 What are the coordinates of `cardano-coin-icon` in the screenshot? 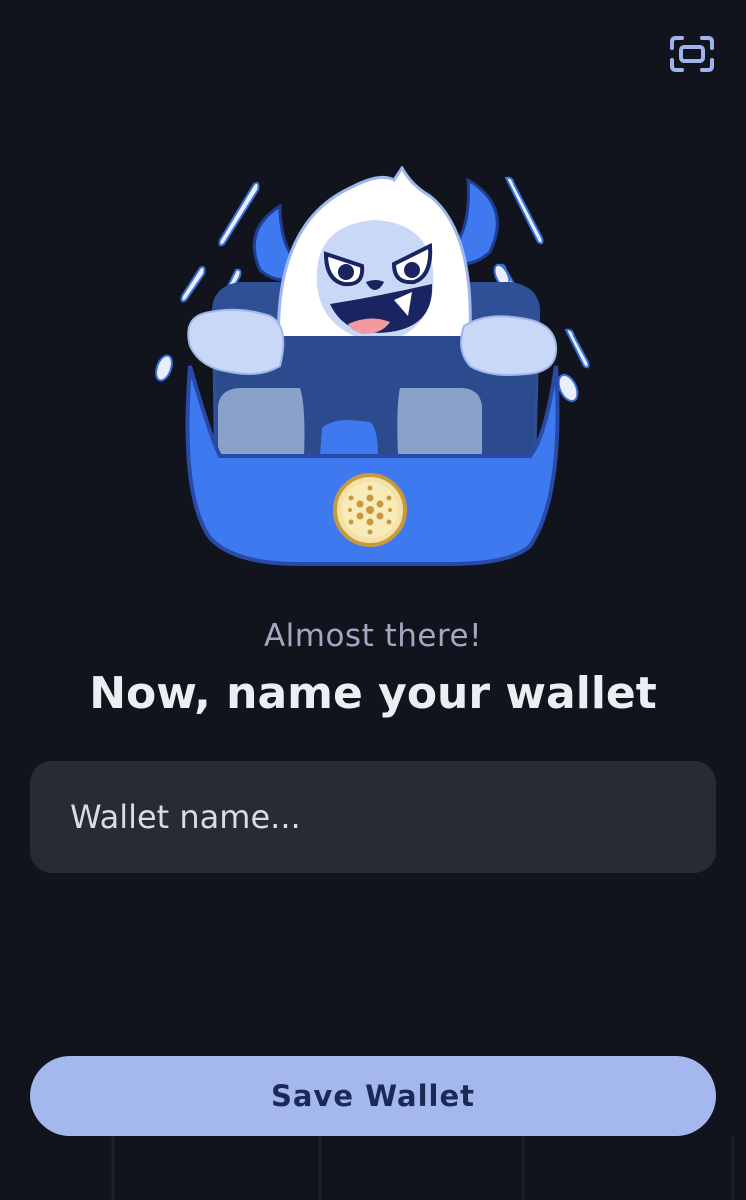 It's located at (370, 510).